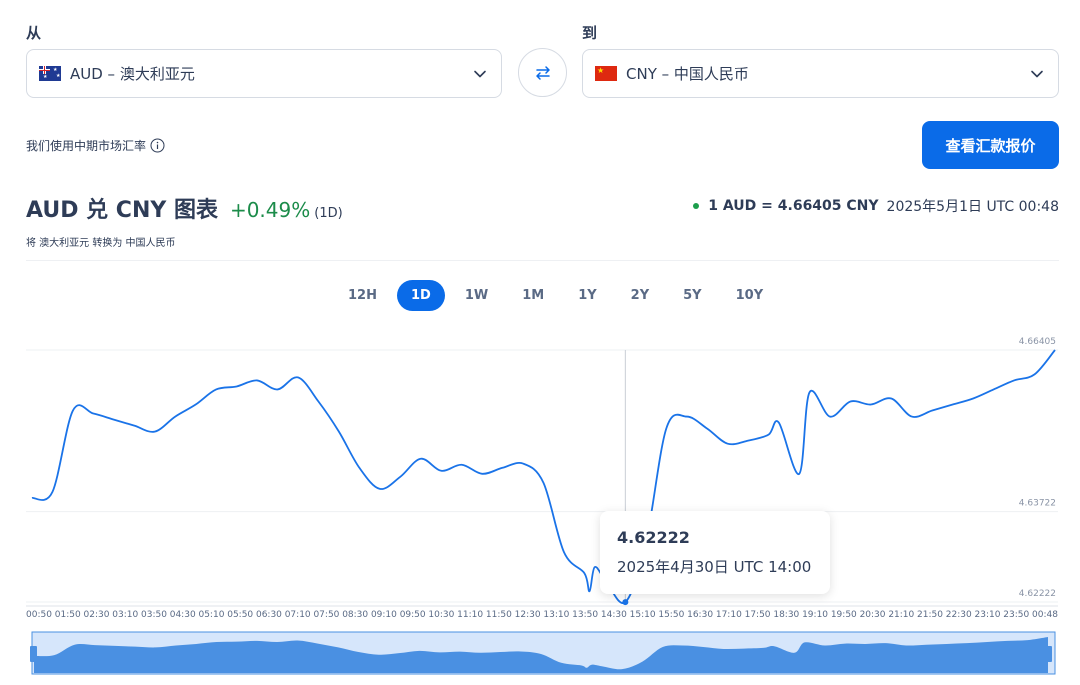  Describe the element at coordinates (326, 615) in the screenshot. I see `x-tick-label: 07:50` at that location.